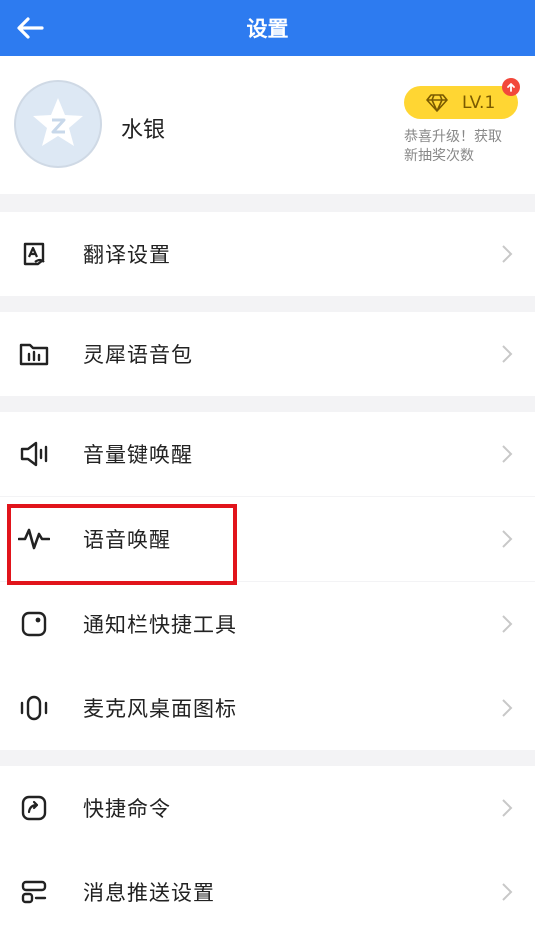 The height and width of the screenshot is (934, 535). Describe the element at coordinates (143, 130) in the screenshot. I see `username: 水银` at that location.